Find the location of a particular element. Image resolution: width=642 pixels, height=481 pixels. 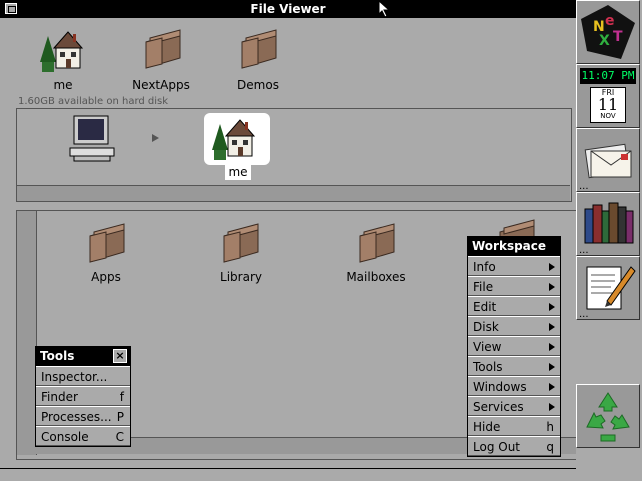

menu-item-processes: Processes... P is located at coordinates (83, 416).